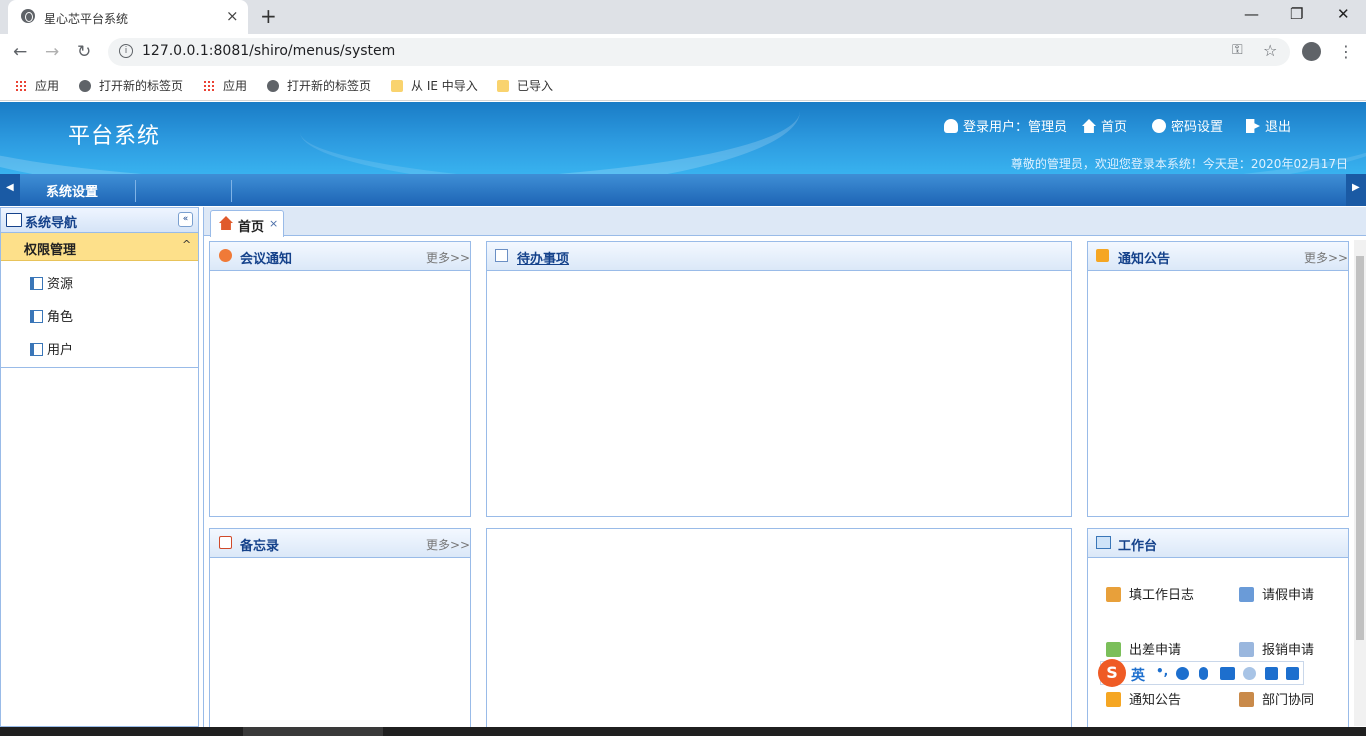 The height and width of the screenshot is (736, 1366). I want to click on sidebar-divider, so click(99, 367).